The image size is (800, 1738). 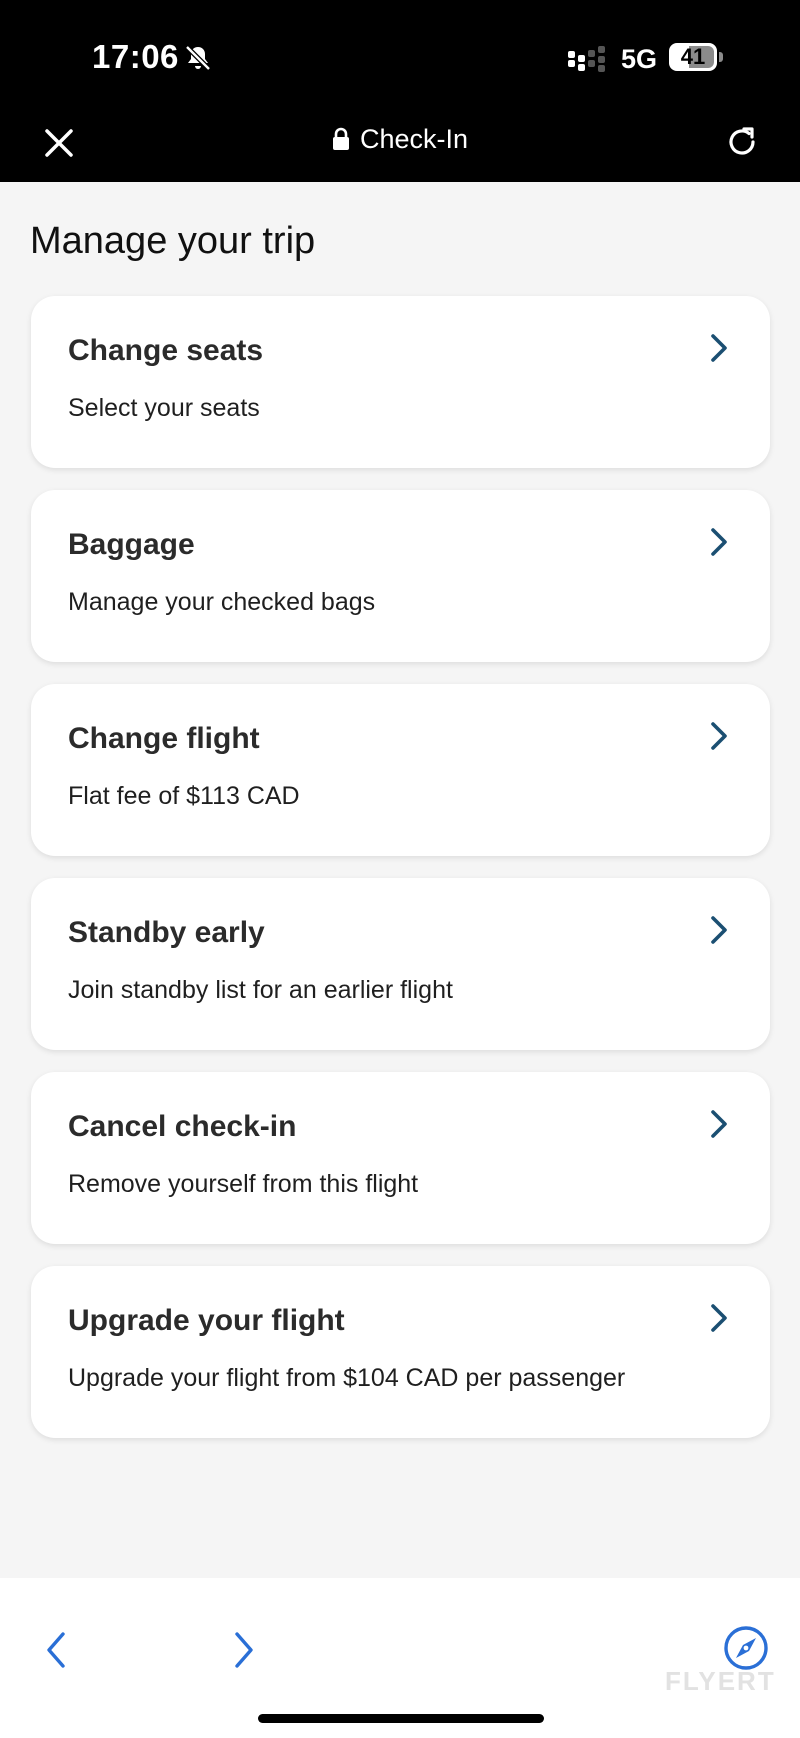 What do you see at coordinates (400, 770) in the screenshot?
I see `option-change-flight: Change flight Flat fee of $113 CAD` at bounding box center [400, 770].